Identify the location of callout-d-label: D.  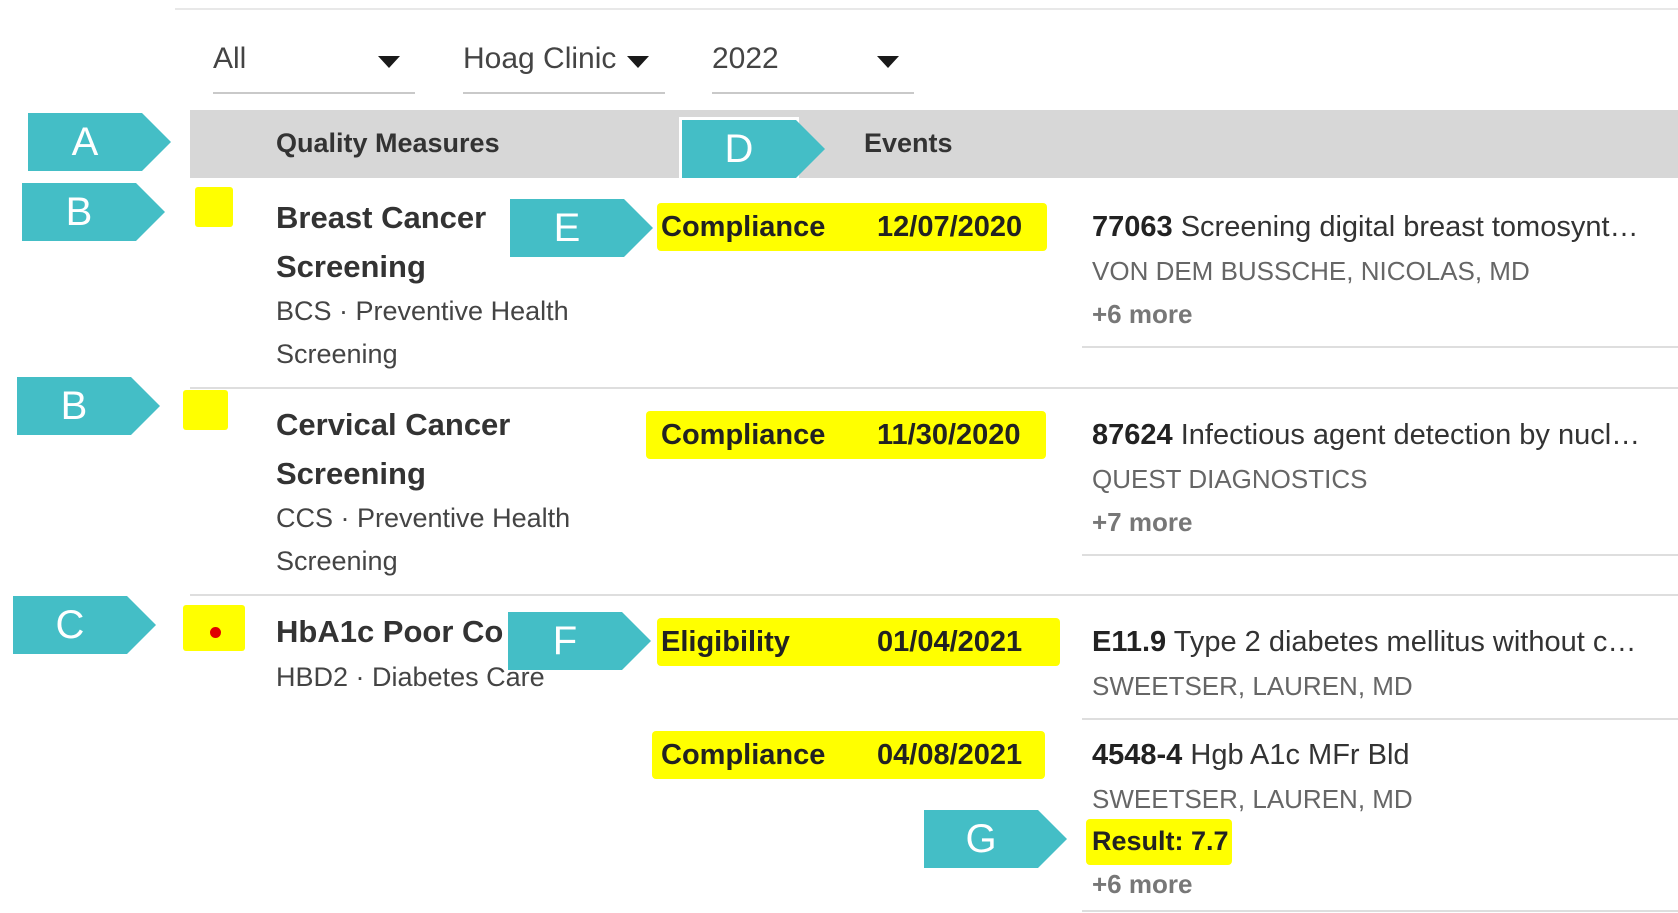
(739, 149).